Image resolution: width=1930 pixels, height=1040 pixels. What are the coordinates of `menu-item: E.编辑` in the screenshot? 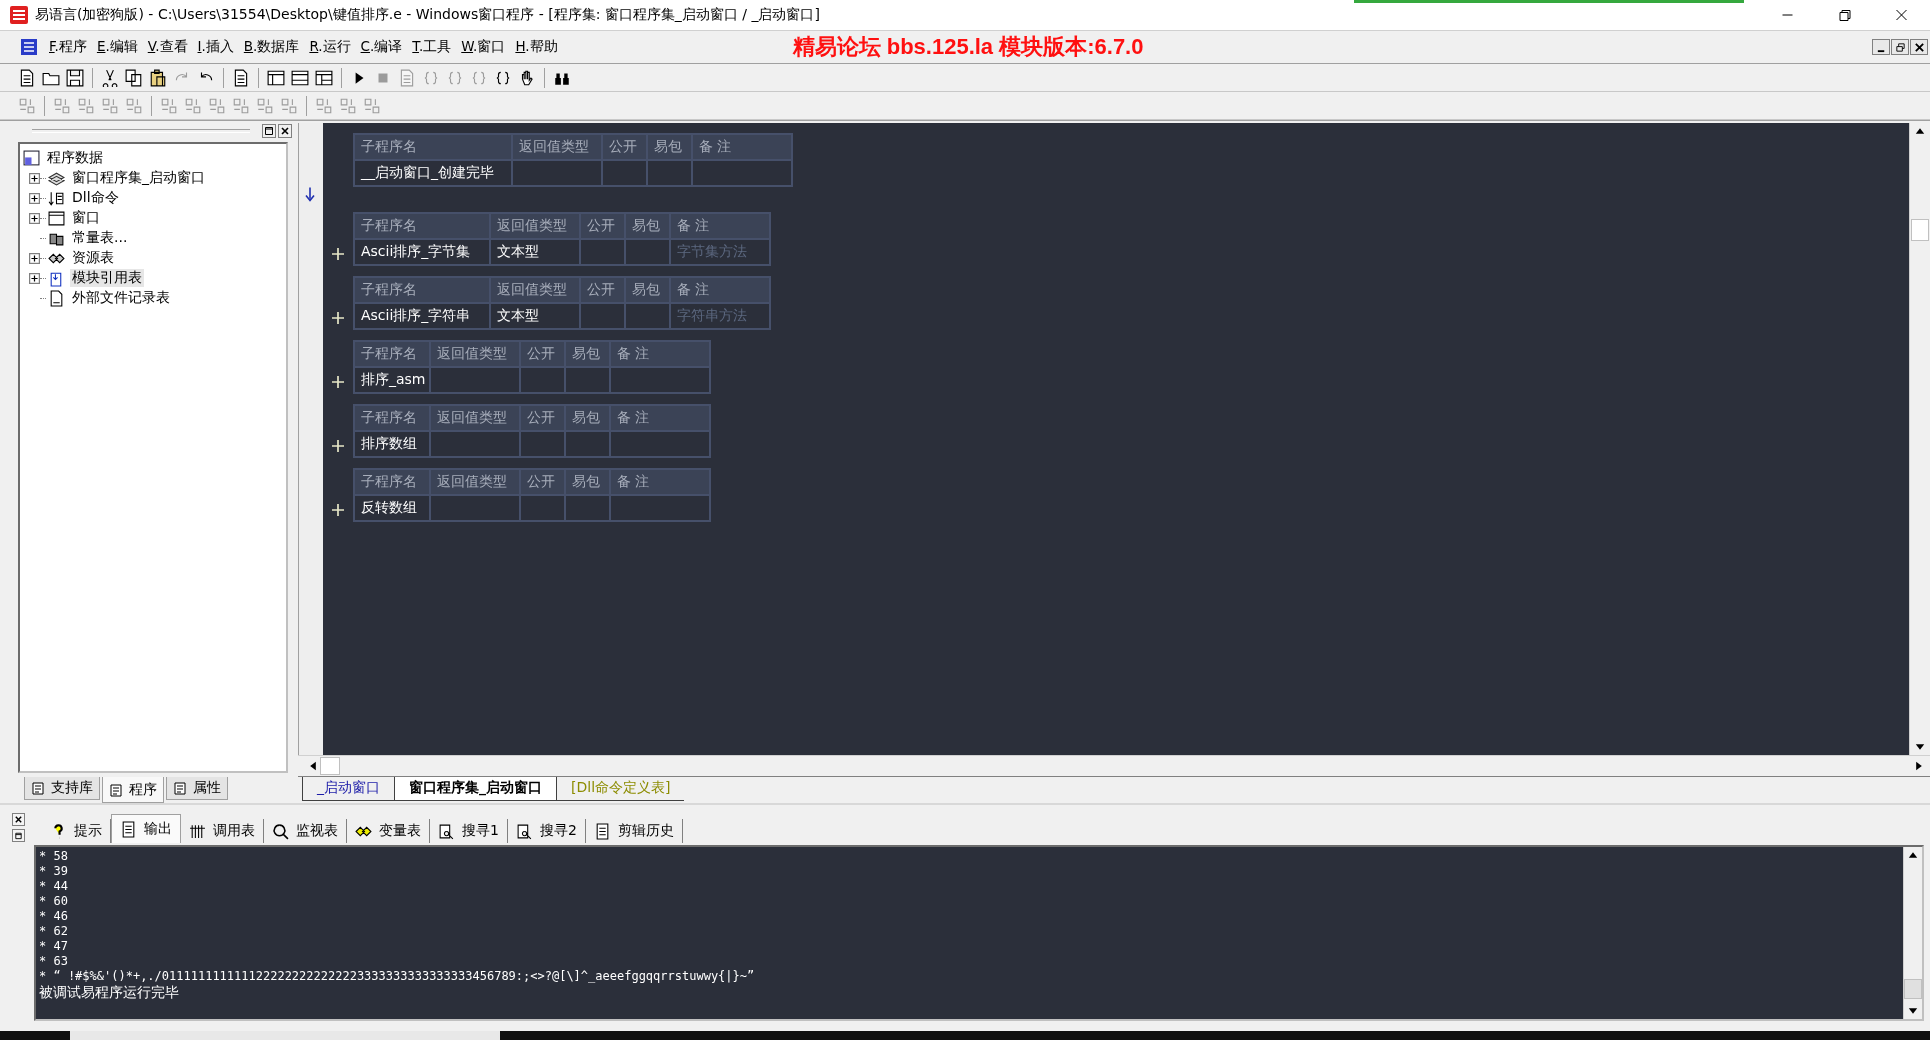 It's located at (117, 47).